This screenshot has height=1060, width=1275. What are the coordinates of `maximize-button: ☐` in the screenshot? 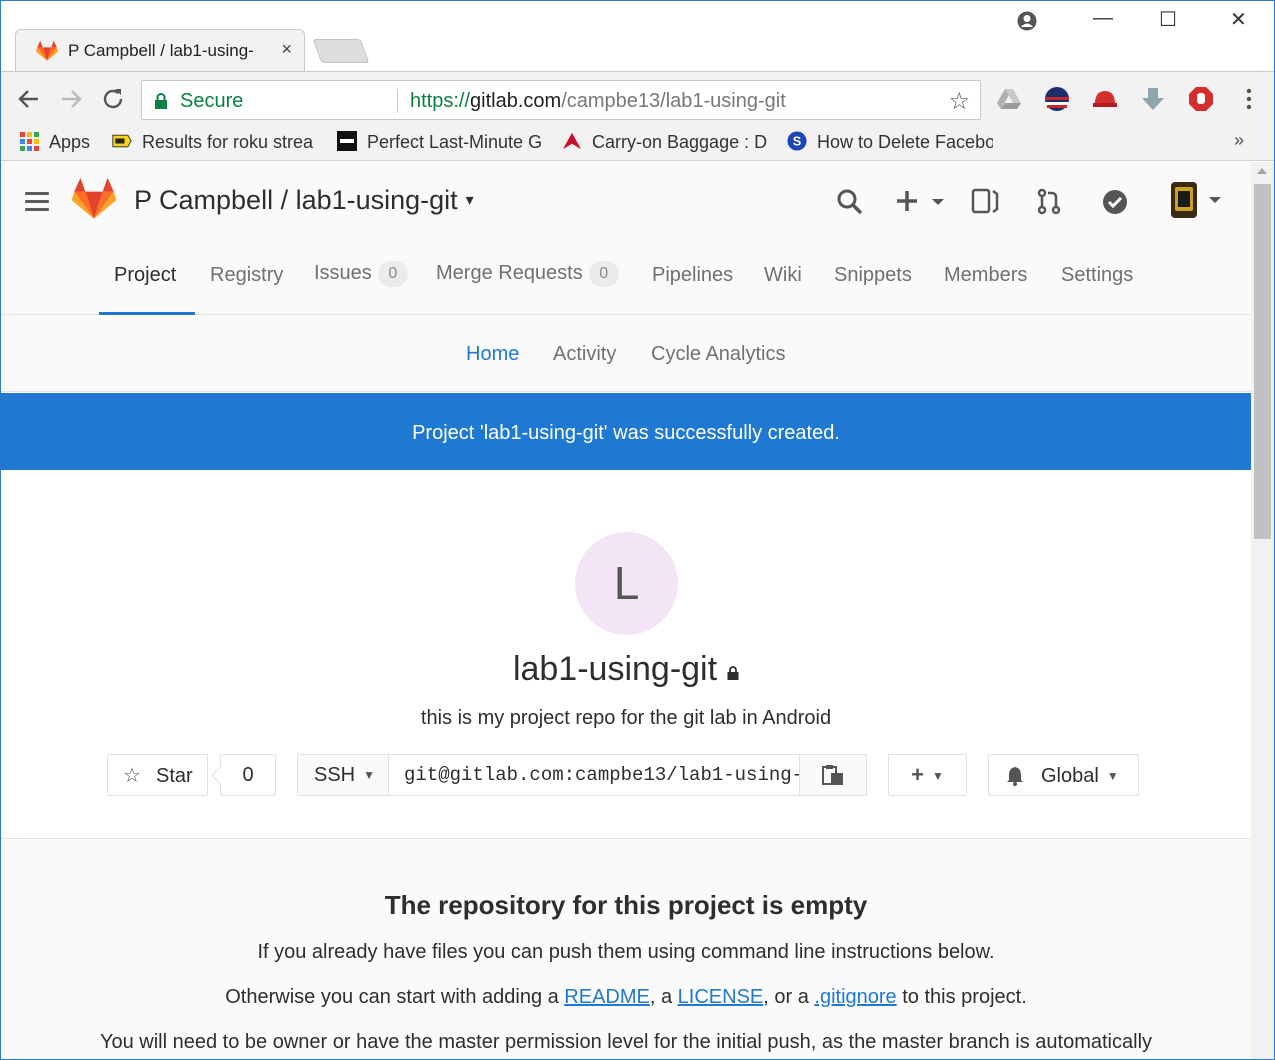 It's located at (1168, 19).